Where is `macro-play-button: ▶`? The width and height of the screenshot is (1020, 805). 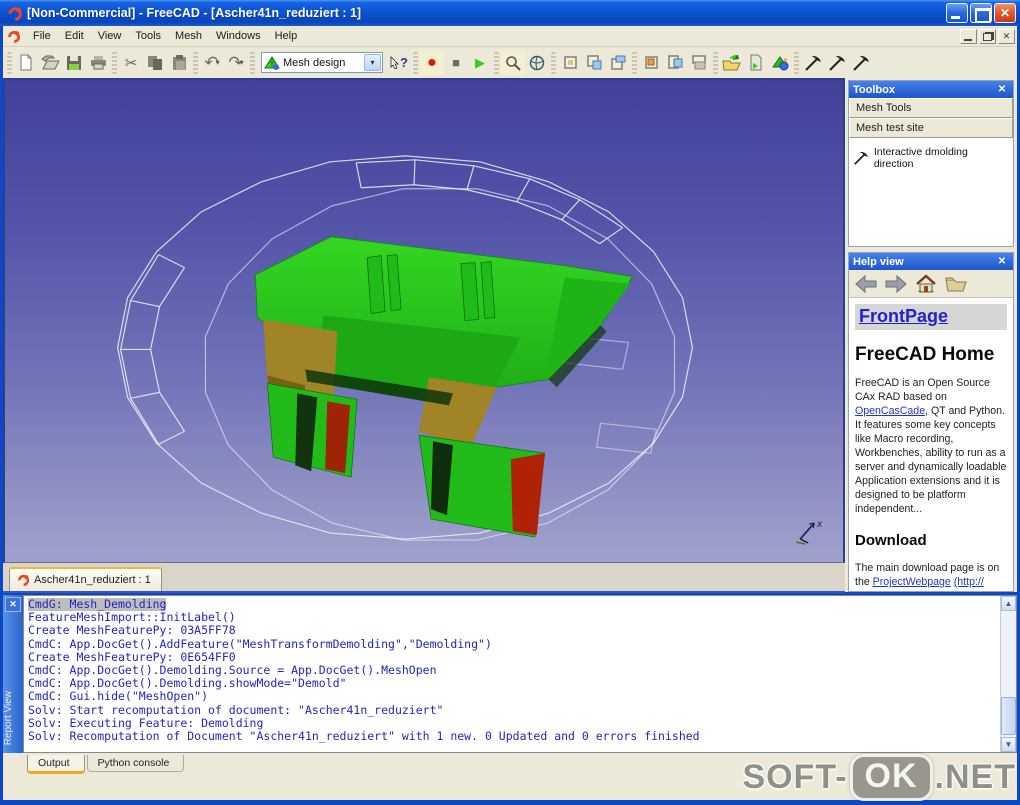
macro-play-button: ▶ is located at coordinates (480, 63).